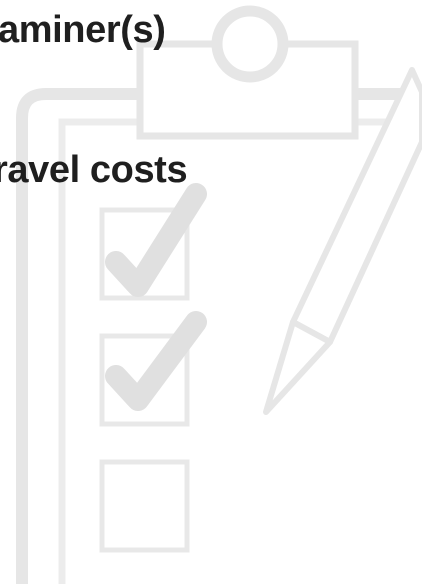 The width and height of the screenshot is (422, 584). What do you see at coordinates (94, 170) in the screenshot?
I see `document-text-line-2: ravel costs` at bounding box center [94, 170].